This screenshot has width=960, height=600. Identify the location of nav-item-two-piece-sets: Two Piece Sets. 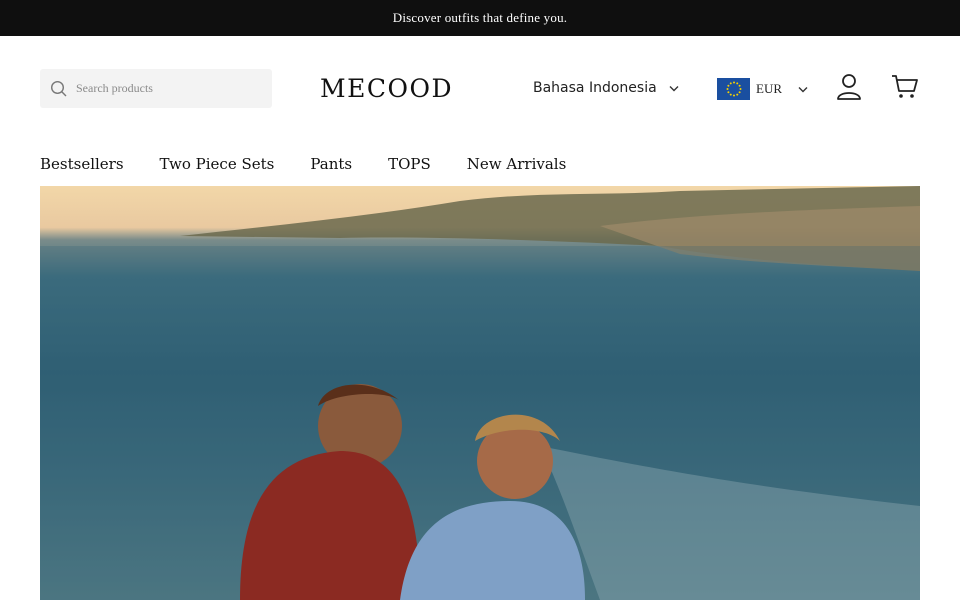
(217, 164).